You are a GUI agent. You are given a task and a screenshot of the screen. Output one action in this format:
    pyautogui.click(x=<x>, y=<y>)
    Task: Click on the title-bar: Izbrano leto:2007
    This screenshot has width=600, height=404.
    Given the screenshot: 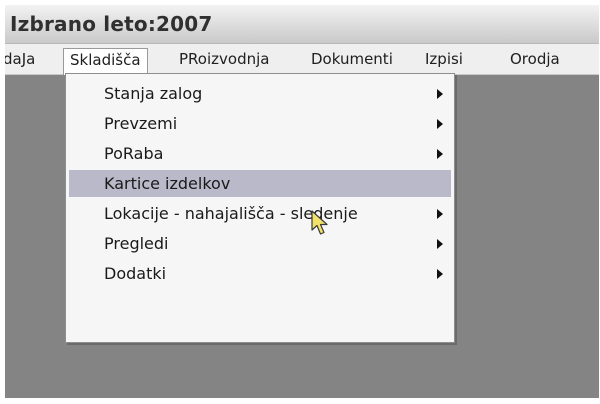 What is the action you would take?
    pyautogui.click(x=302, y=24)
    